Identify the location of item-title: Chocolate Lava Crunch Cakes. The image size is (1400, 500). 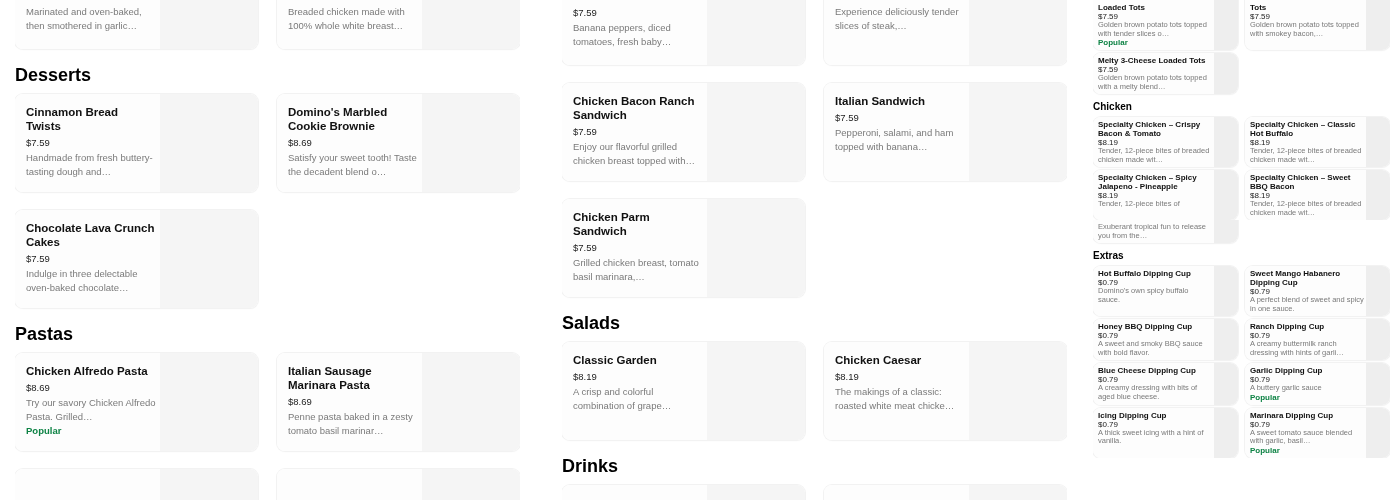
(91, 235).